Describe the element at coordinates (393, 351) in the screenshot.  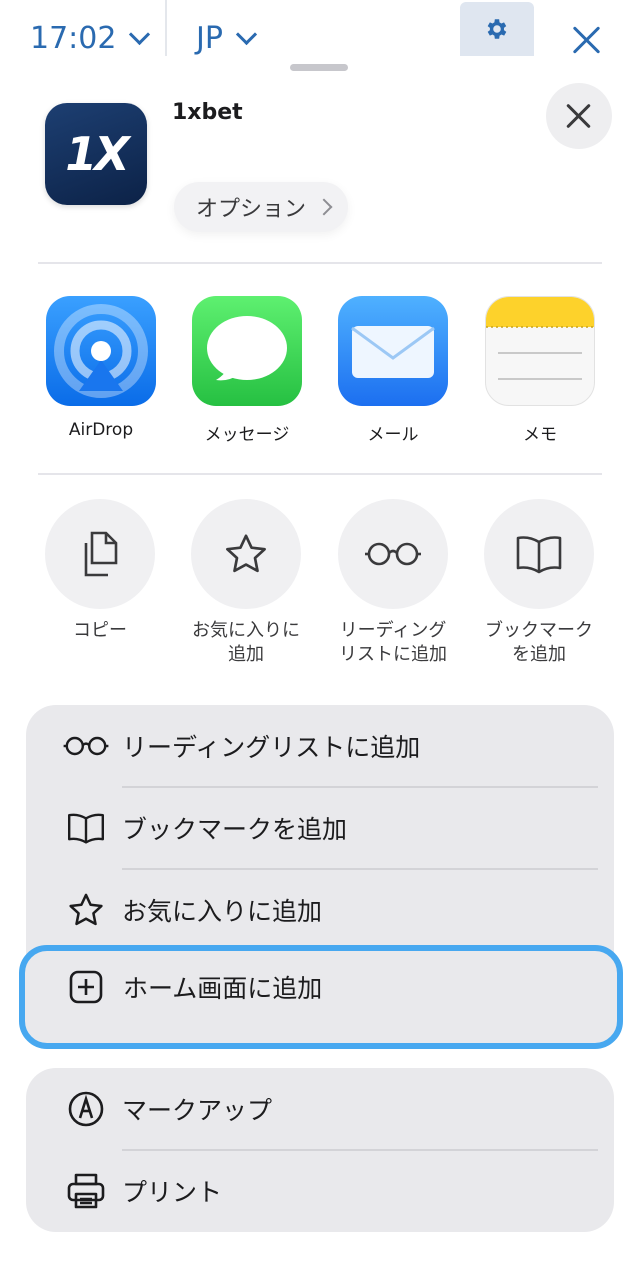
I see `mail-icon` at that location.